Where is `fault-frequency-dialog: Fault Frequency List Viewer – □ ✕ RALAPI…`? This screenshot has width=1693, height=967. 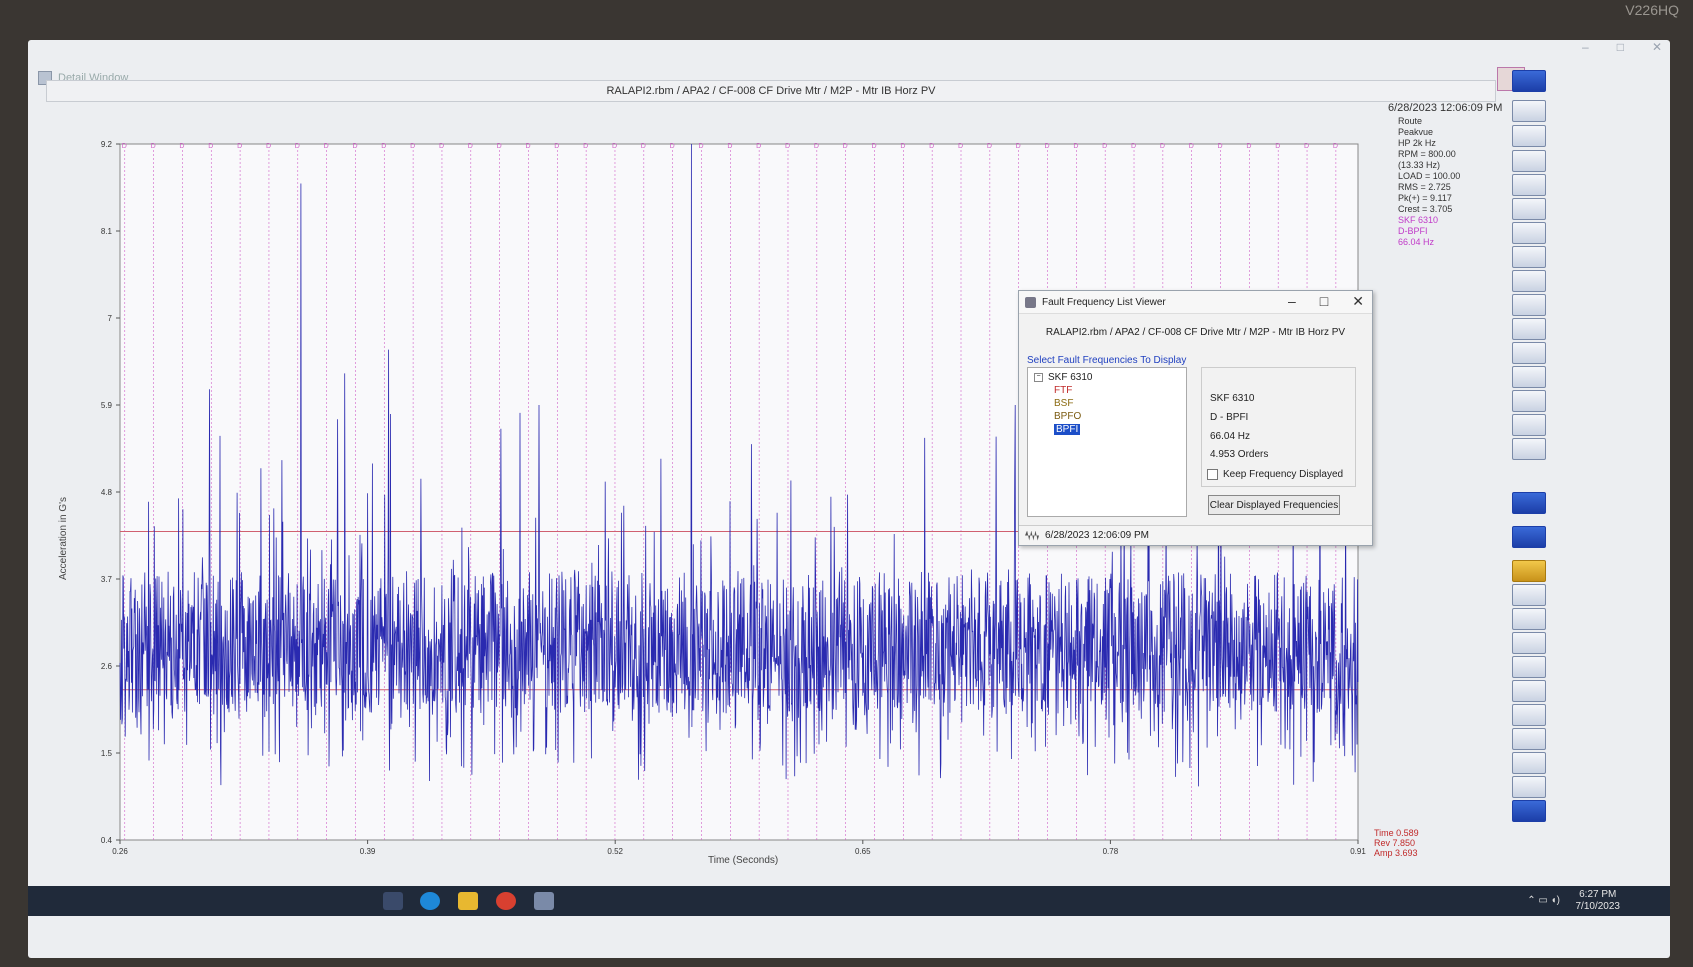 fault-frequency-dialog: Fault Frequency List Viewer – □ ✕ RALAPI… is located at coordinates (1195, 418).